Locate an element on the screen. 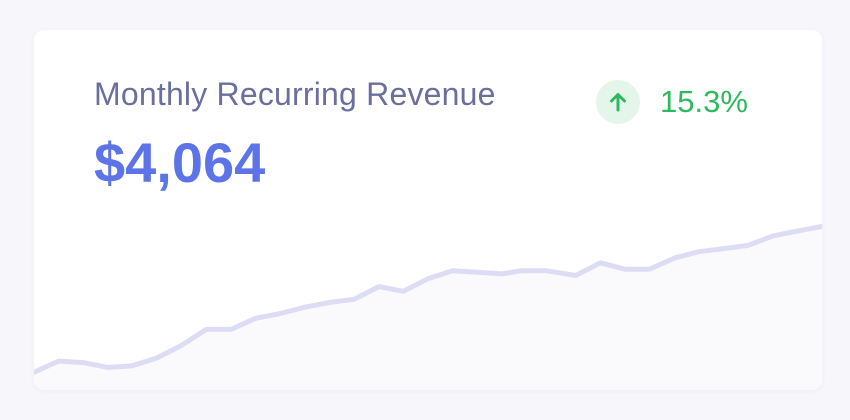 Image resolution: width=850 pixels, height=420 pixels. change-percent: 15.3% is located at coordinates (704, 101).